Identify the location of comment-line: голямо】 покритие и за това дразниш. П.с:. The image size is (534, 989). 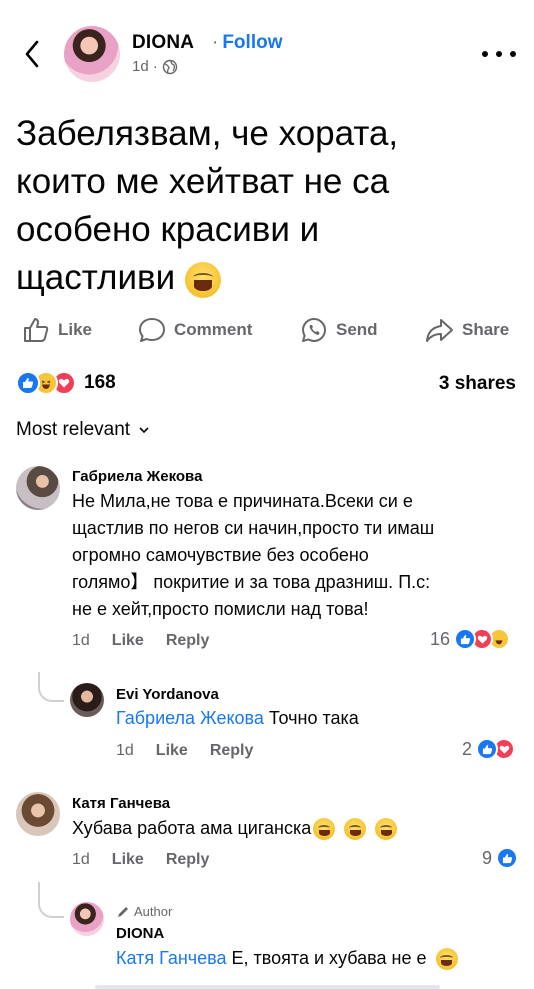
(251, 582).